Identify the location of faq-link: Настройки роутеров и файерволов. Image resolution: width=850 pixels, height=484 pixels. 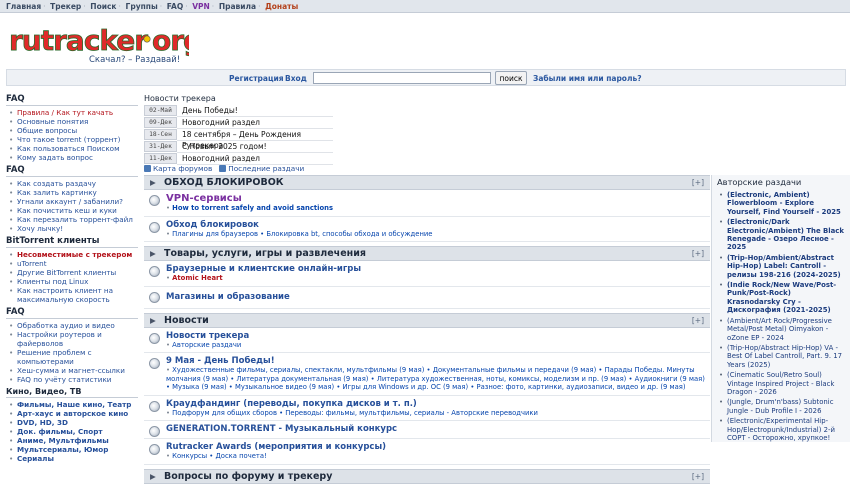
(59, 339).